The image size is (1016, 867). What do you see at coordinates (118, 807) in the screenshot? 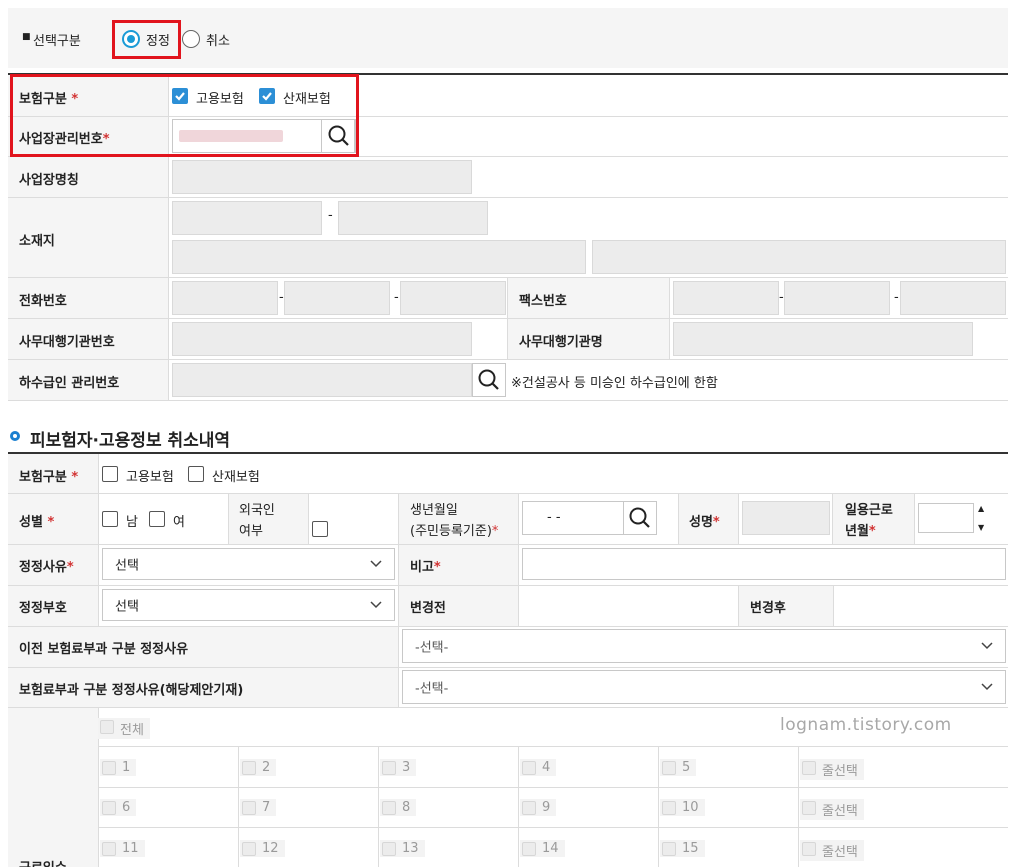
I see `day-checkbox-6: 6` at bounding box center [118, 807].